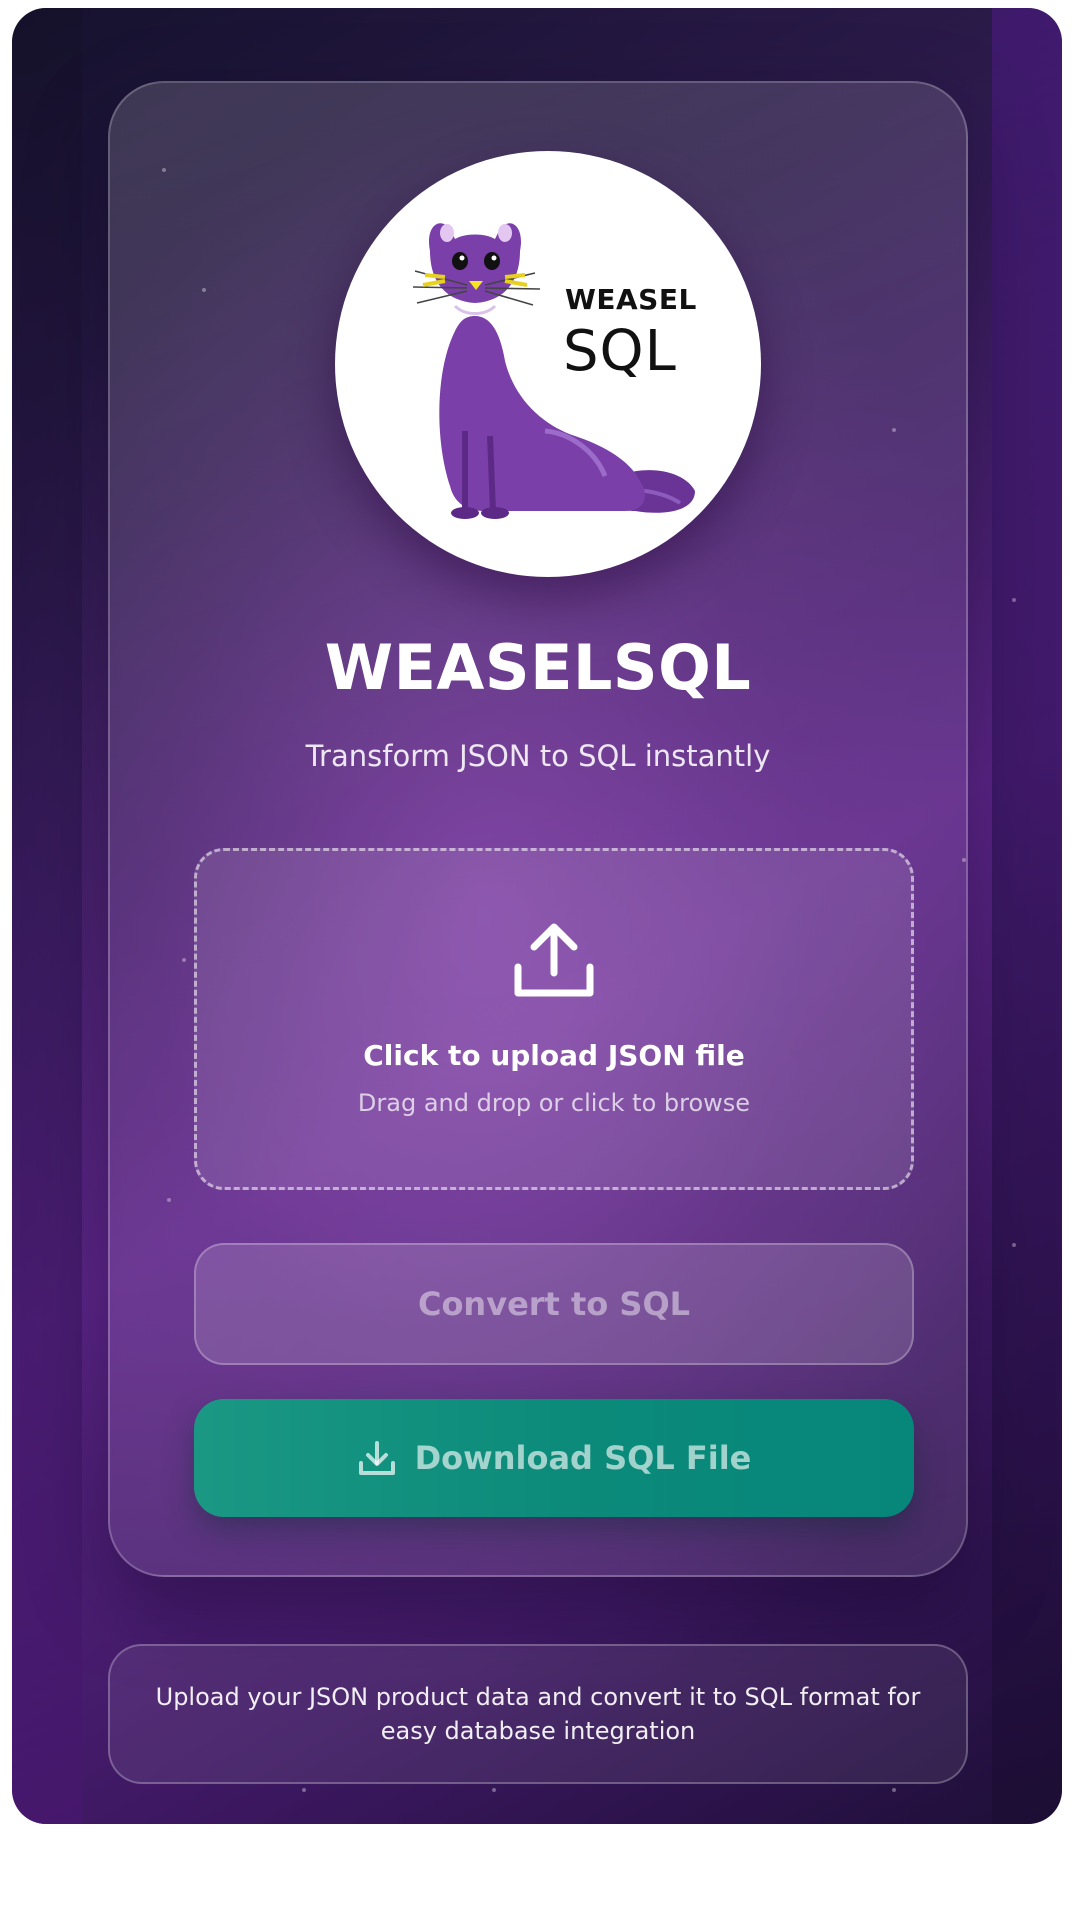 Image resolution: width=1080 pixels, height=1920 pixels. What do you see at coordinates (538, 756) in the screenshot?
I see `page-subtitle: Transform JSON to SQL instantly` at bounding box center [538, 756].